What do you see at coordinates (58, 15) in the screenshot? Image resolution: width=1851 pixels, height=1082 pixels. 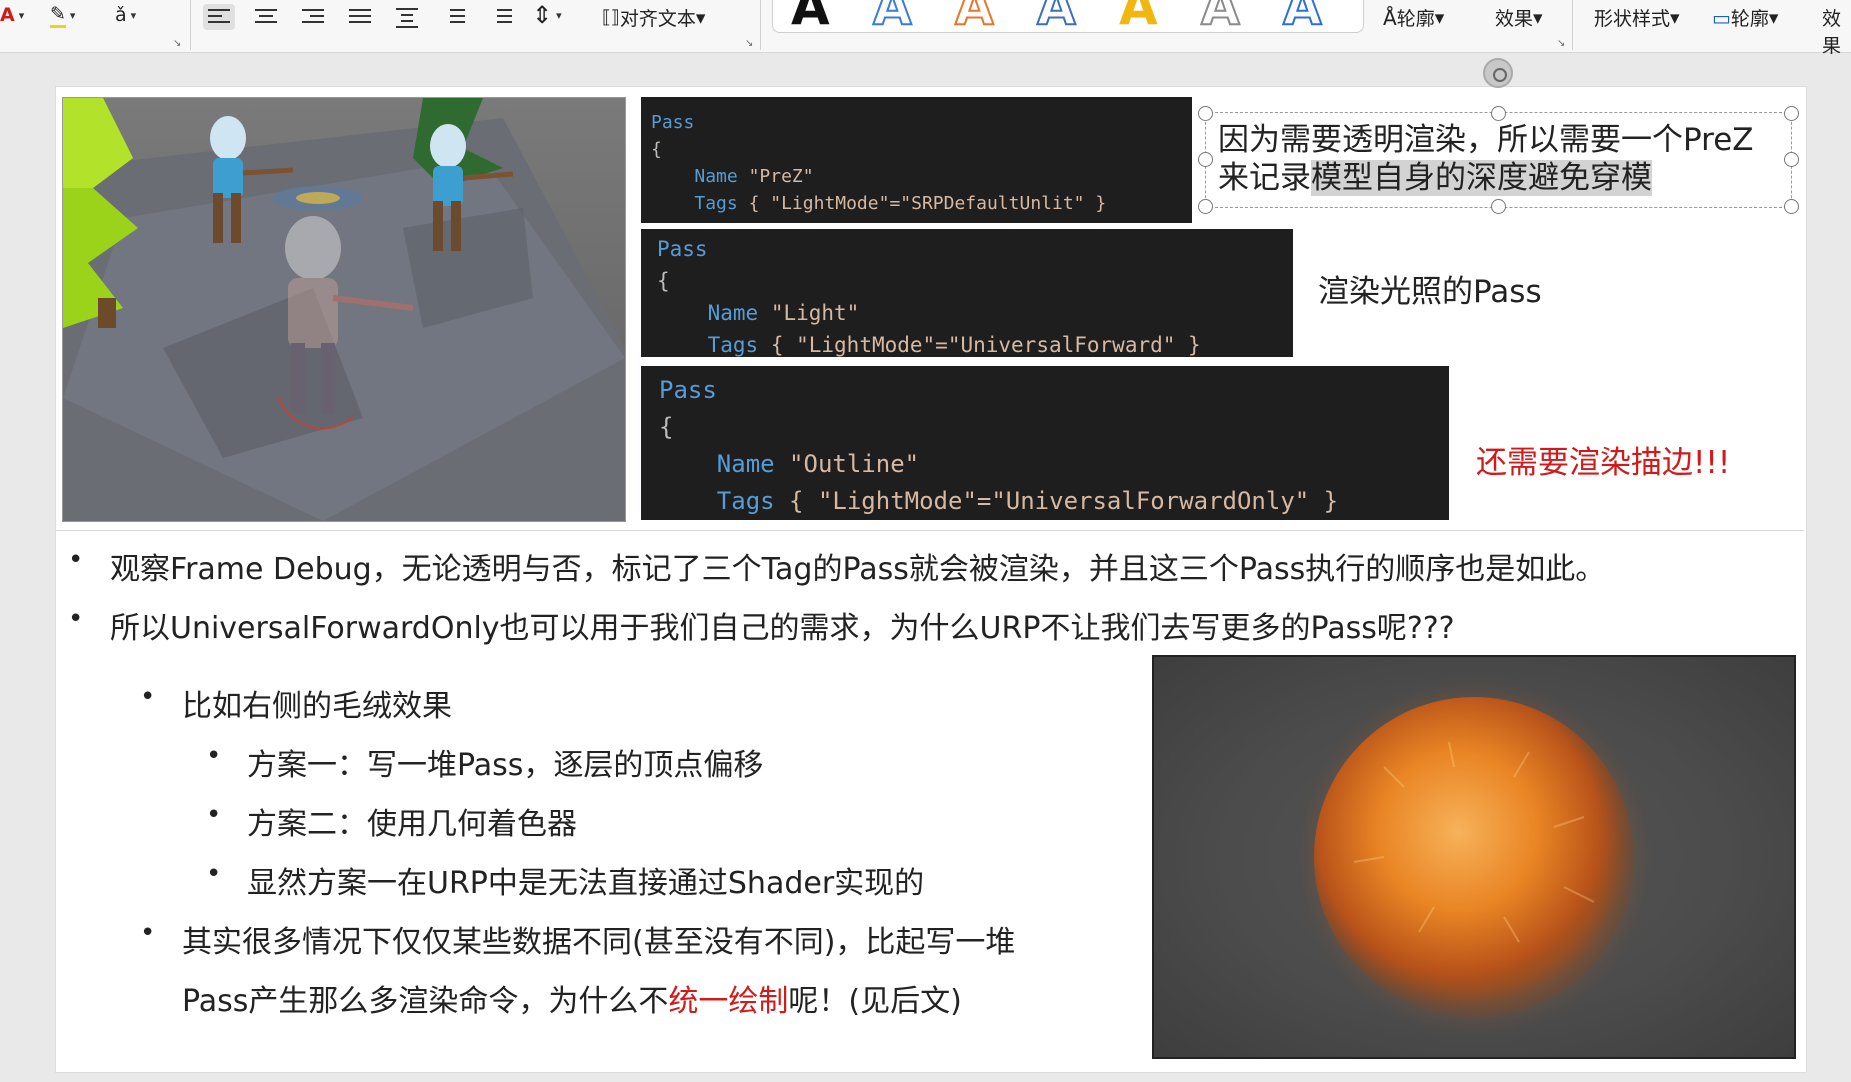 I see `highlighter-icon: ✎` at bounding box center [58, 15].